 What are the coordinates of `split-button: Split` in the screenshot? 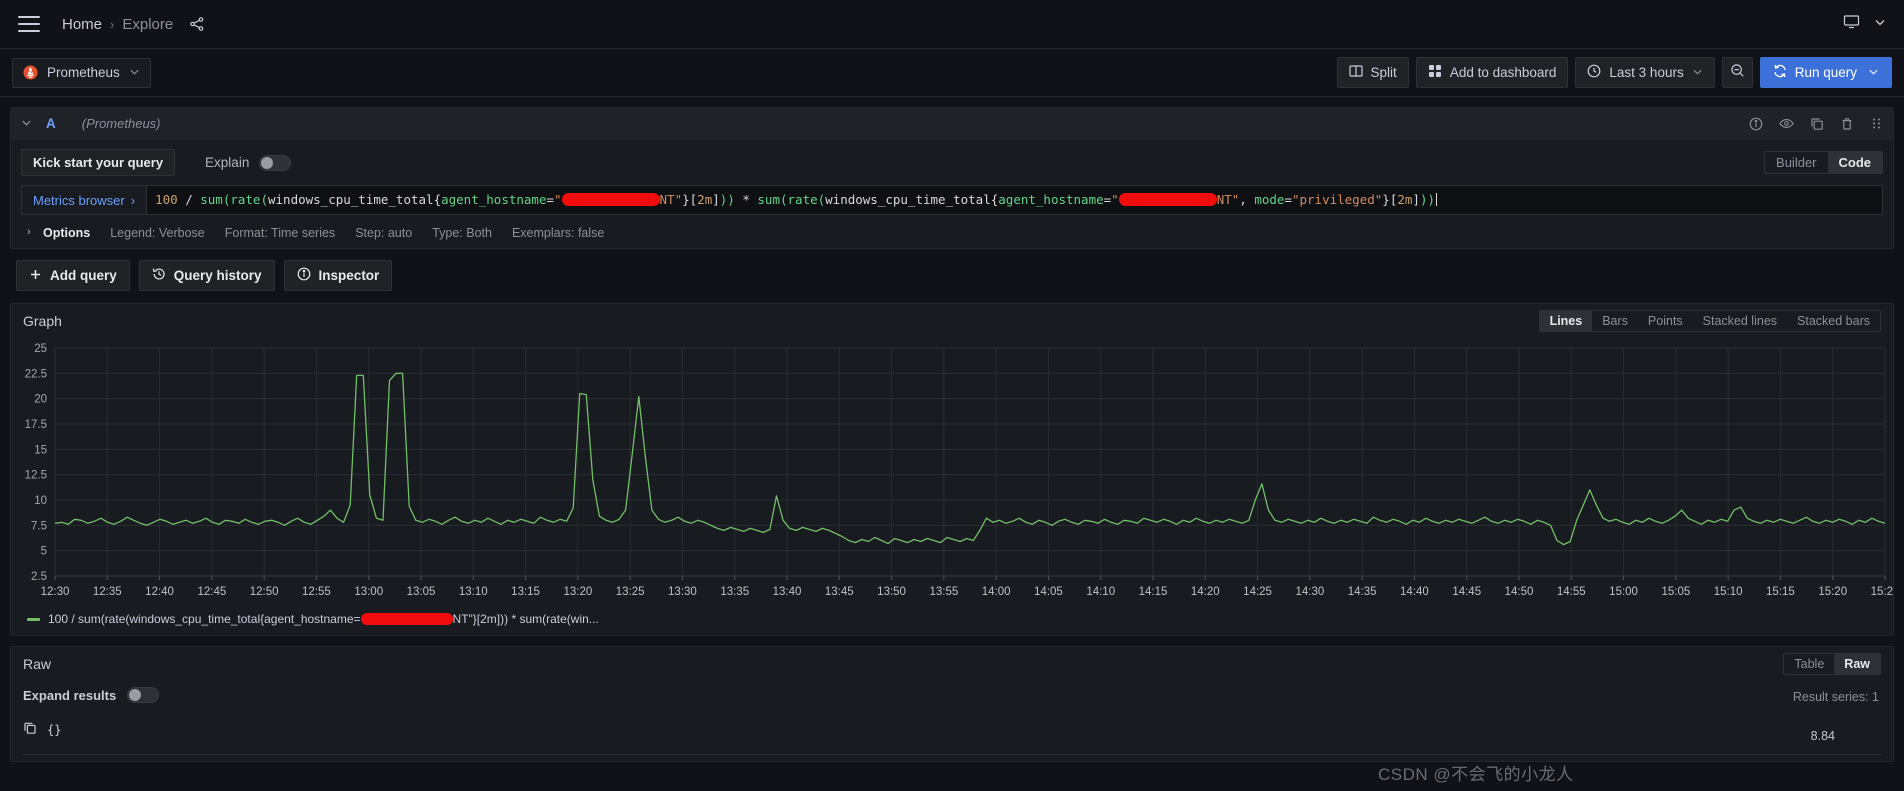 It's located at (1372, 72).